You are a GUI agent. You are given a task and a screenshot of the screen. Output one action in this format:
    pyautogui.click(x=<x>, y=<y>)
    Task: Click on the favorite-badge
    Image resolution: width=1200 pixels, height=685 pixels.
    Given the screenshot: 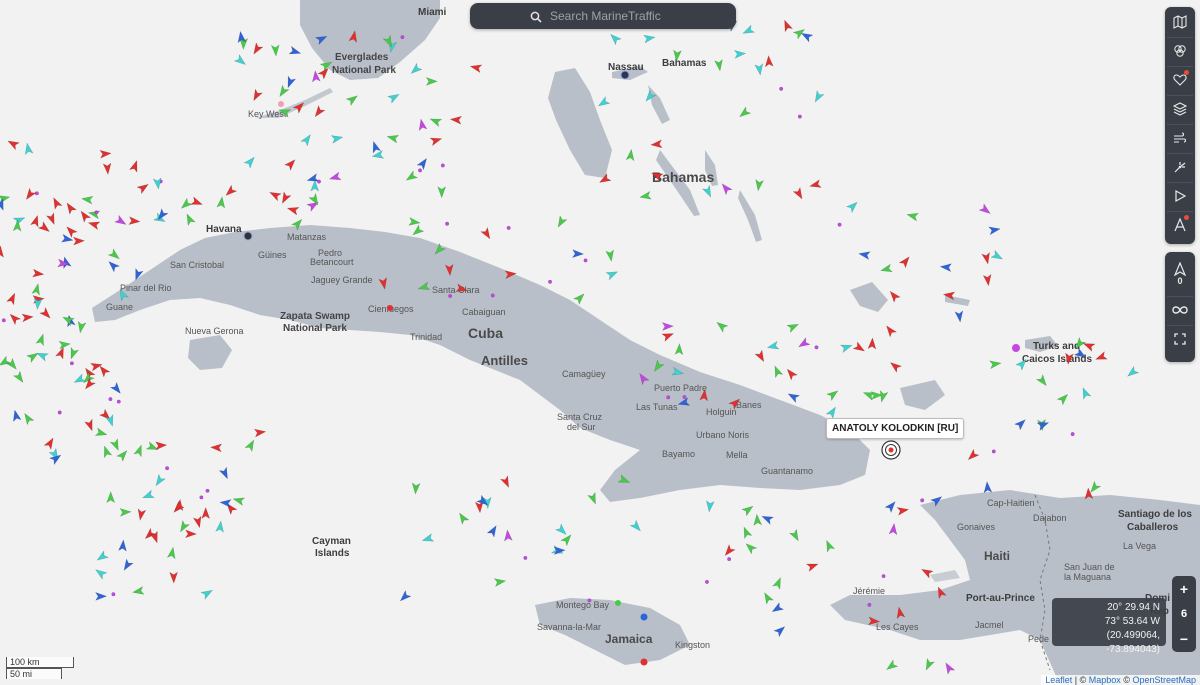 What is the action you would take?
    pyautogui.click(x=1186, y=72)
    